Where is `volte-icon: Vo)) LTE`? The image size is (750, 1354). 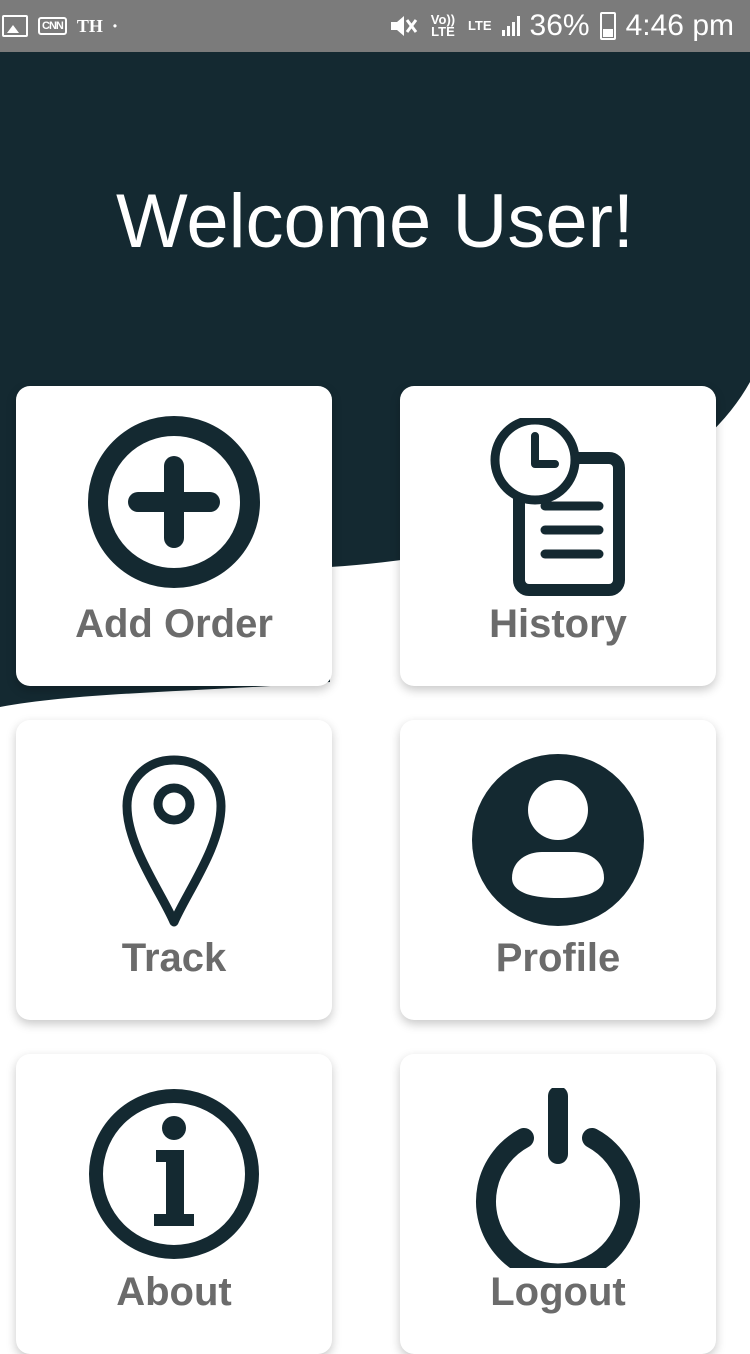 volte-icon: Vo)) LTE is located at coordinates (443, 25).